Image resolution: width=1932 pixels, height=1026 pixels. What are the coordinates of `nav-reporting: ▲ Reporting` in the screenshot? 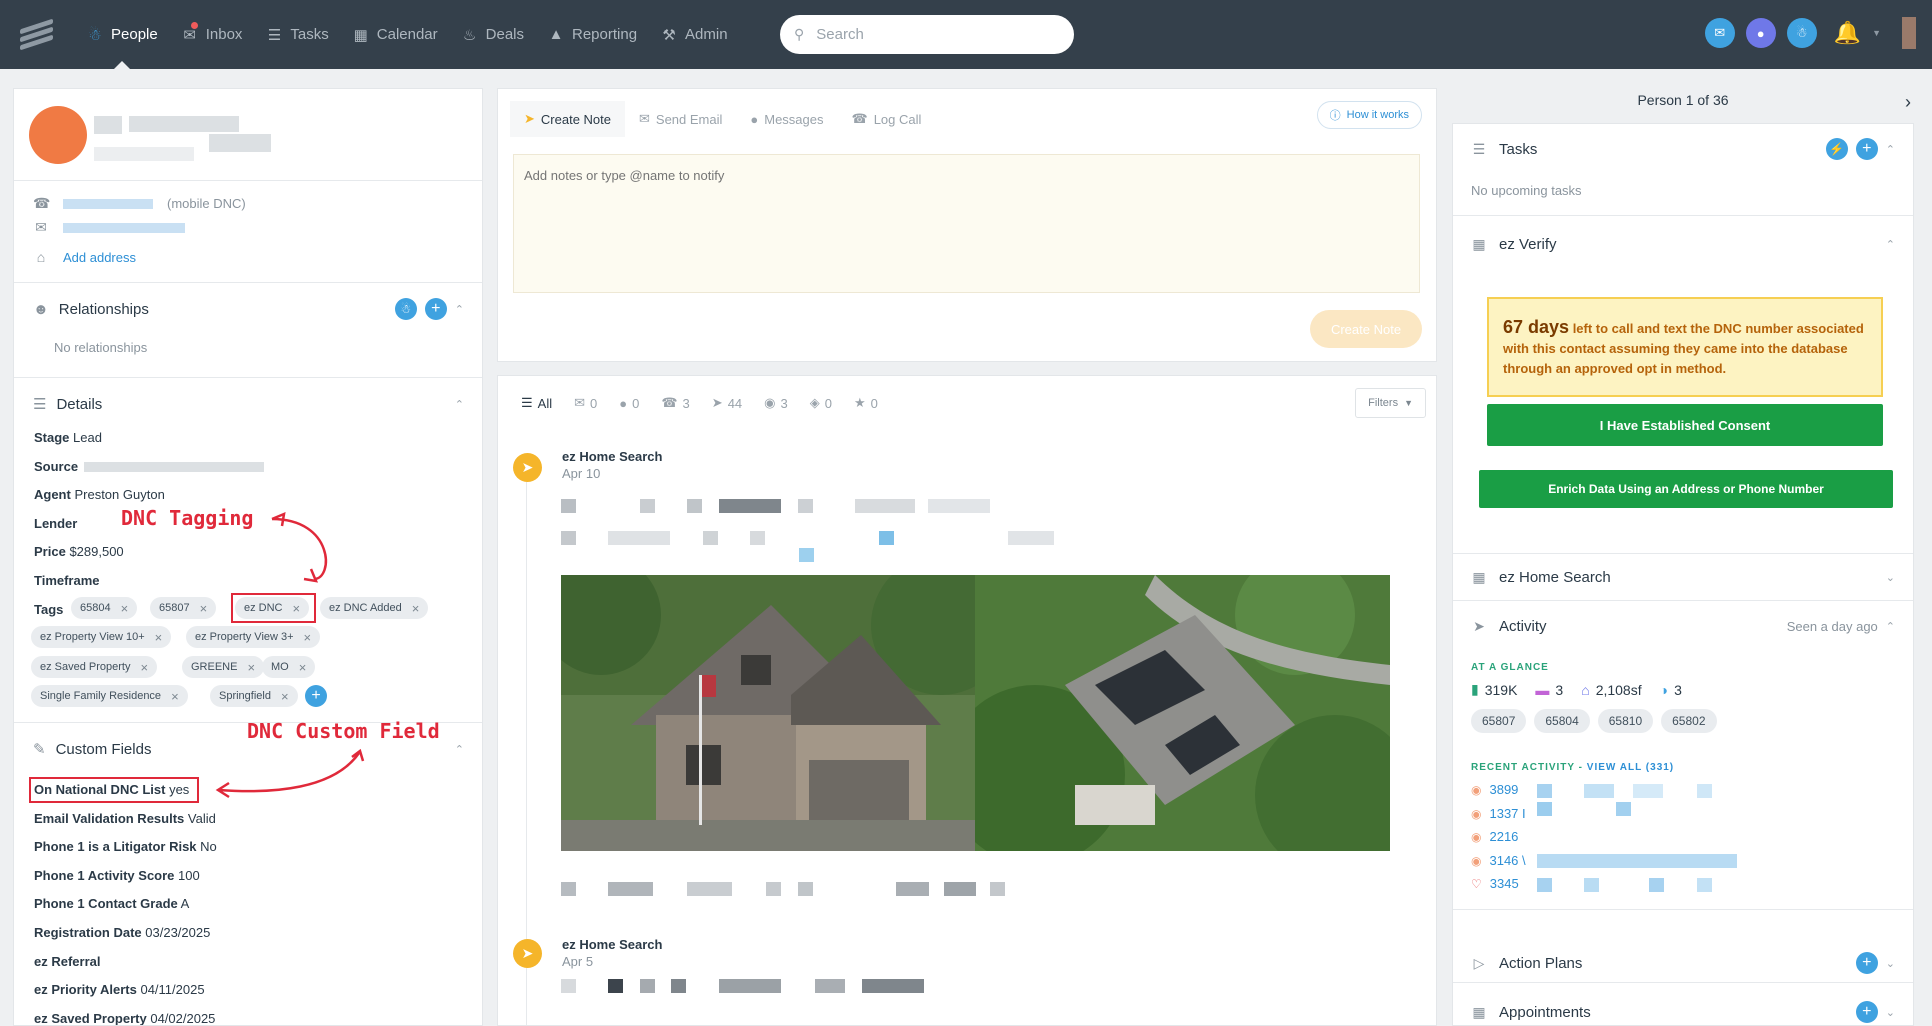 It's located at (592, 34).